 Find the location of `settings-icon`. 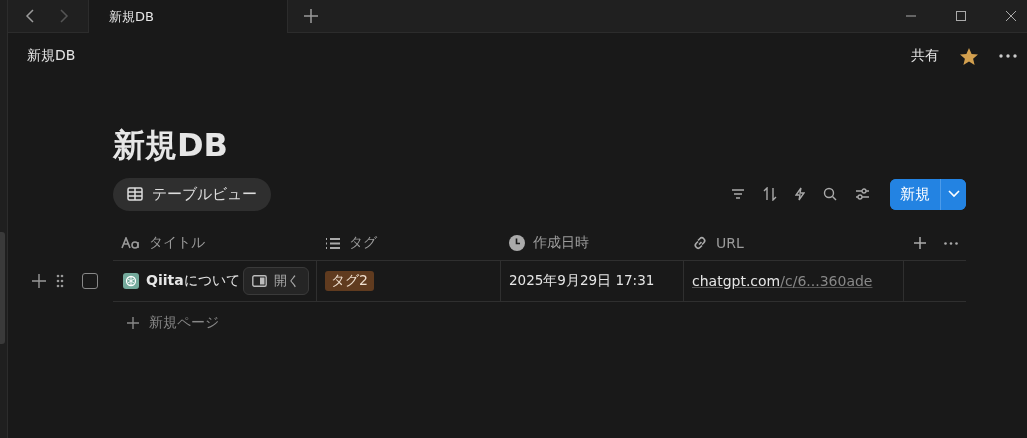

settings-icon is located at coordinates (862, 194).